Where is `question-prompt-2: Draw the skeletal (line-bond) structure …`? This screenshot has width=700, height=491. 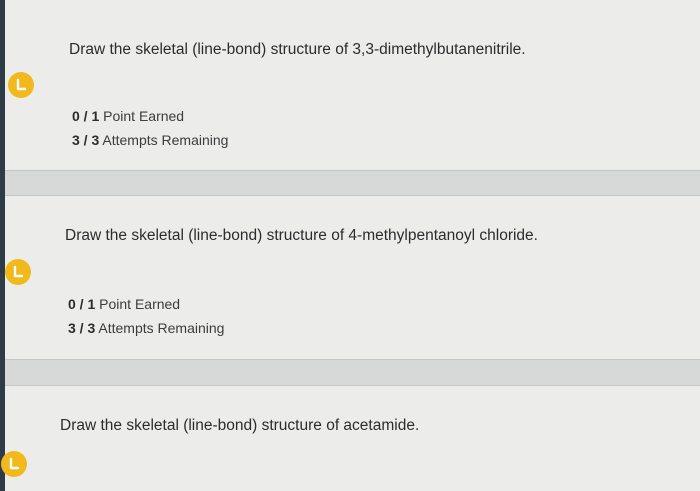
question-prompt-2: Draw the skeletal (line-bond) structure … is located at coordinates (301, 235).